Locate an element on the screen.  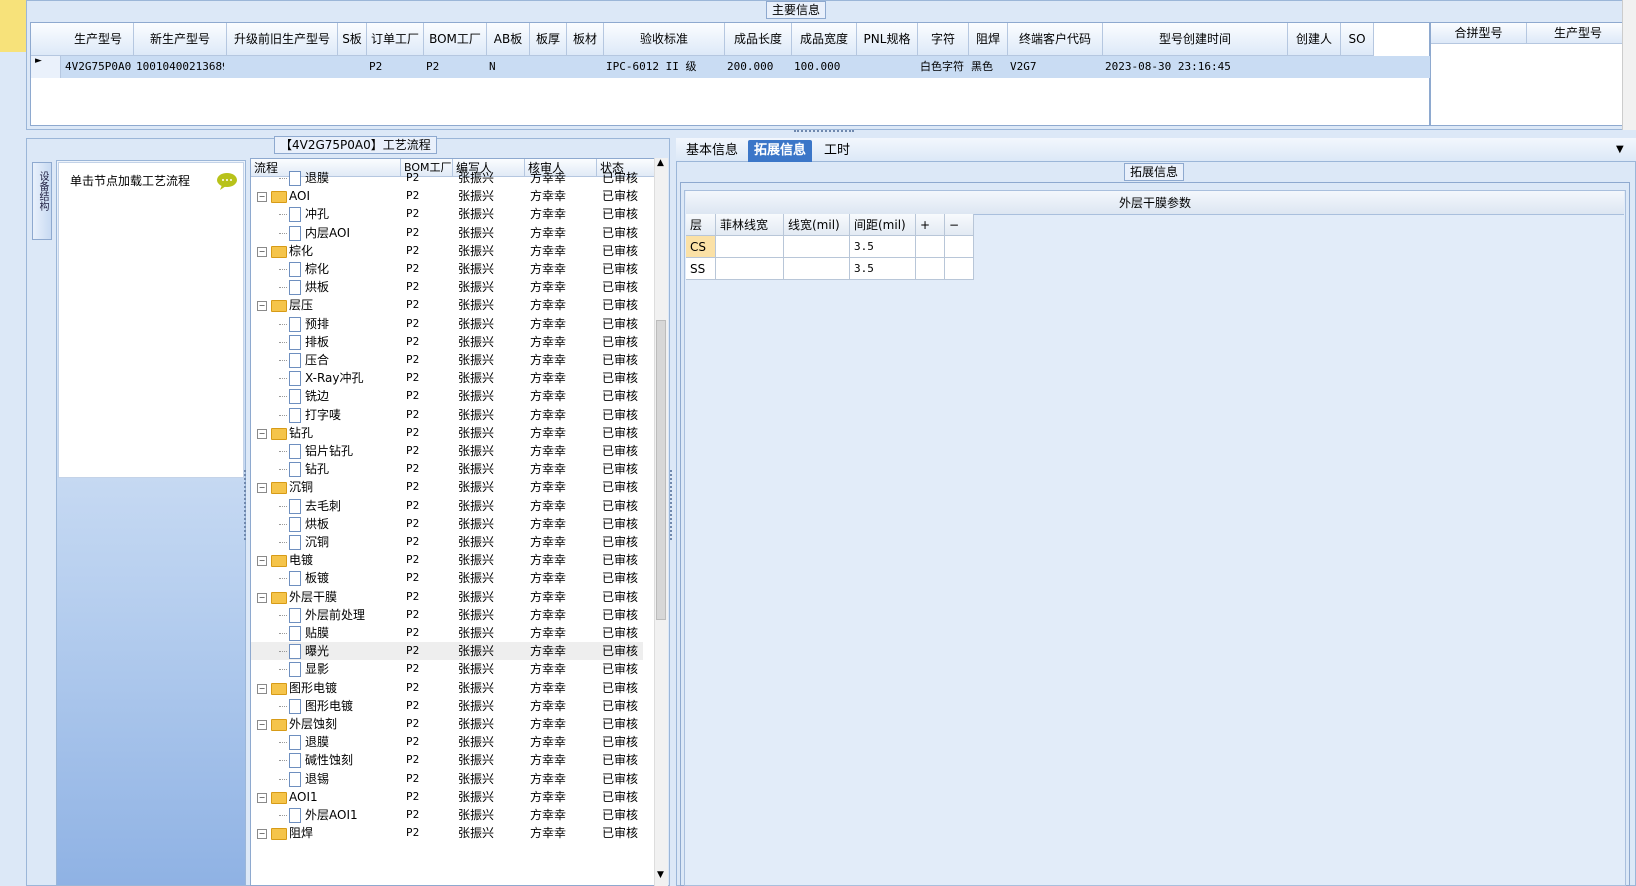
tree-step-row: 排板 P2 张振兴 方幸幸 已审核 is located at coordinates (447, 342).